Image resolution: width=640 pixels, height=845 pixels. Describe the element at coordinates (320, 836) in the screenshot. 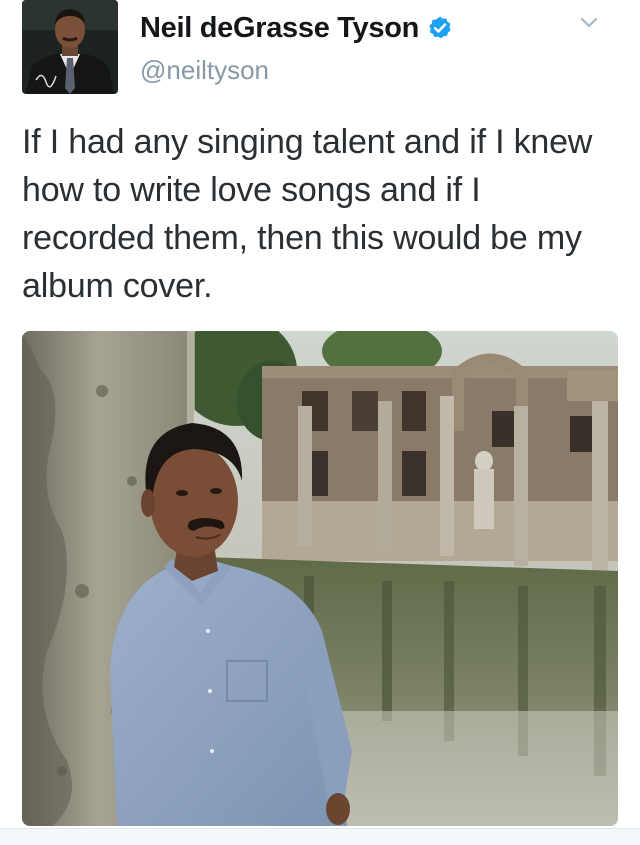

I see `divider` at that location.